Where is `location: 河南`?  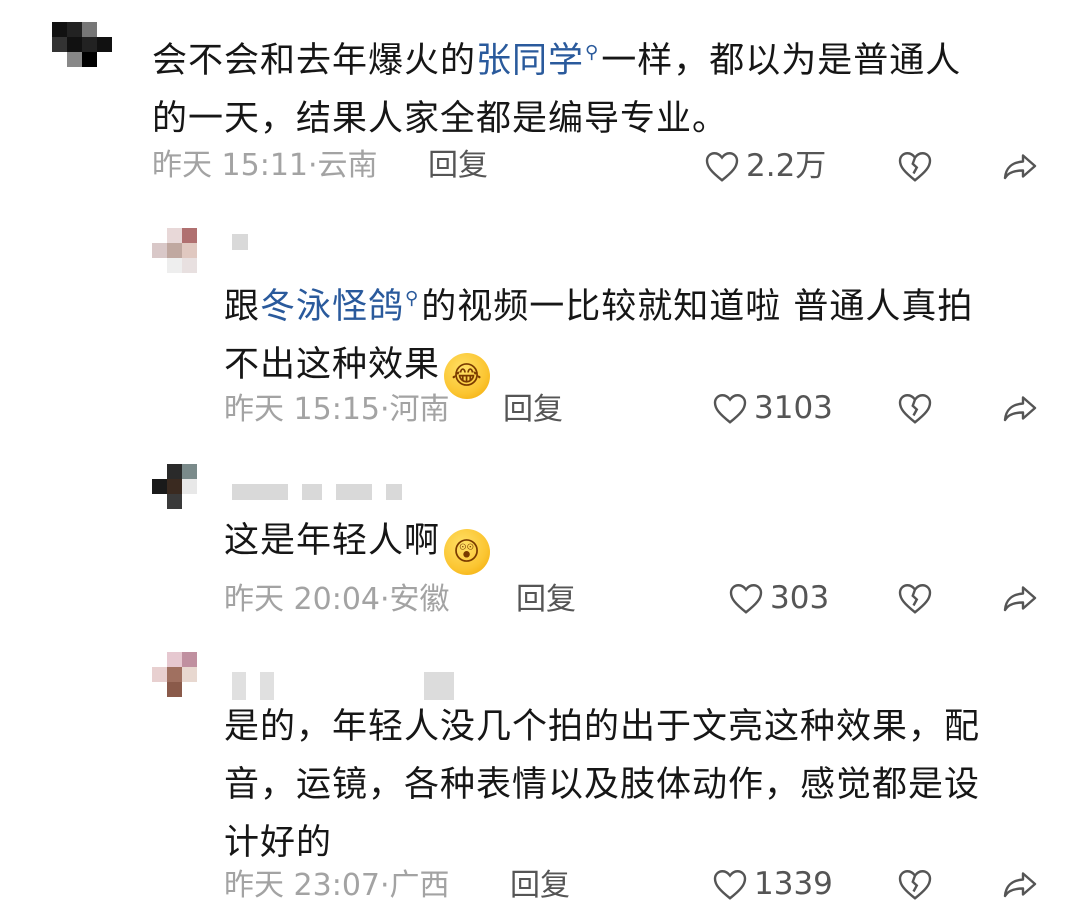 location: 河南 is located at coordinates (419, 409).